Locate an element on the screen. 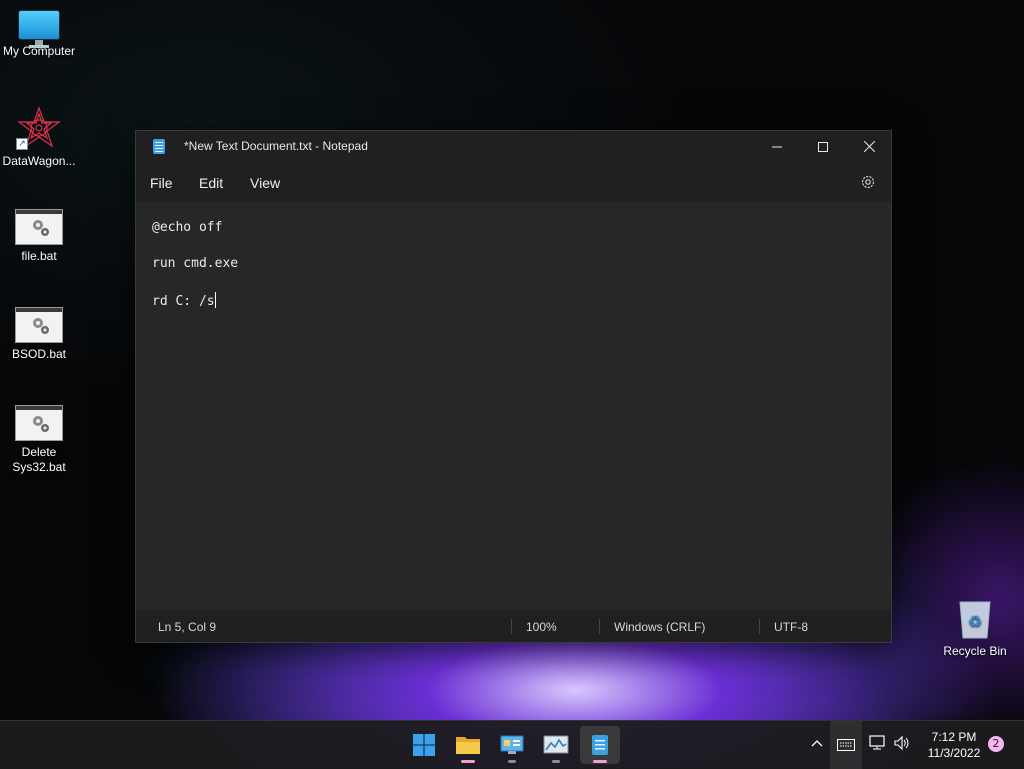  system-clock: 7:12 PM 11/3/2022 is located at coordinates (954, 745).